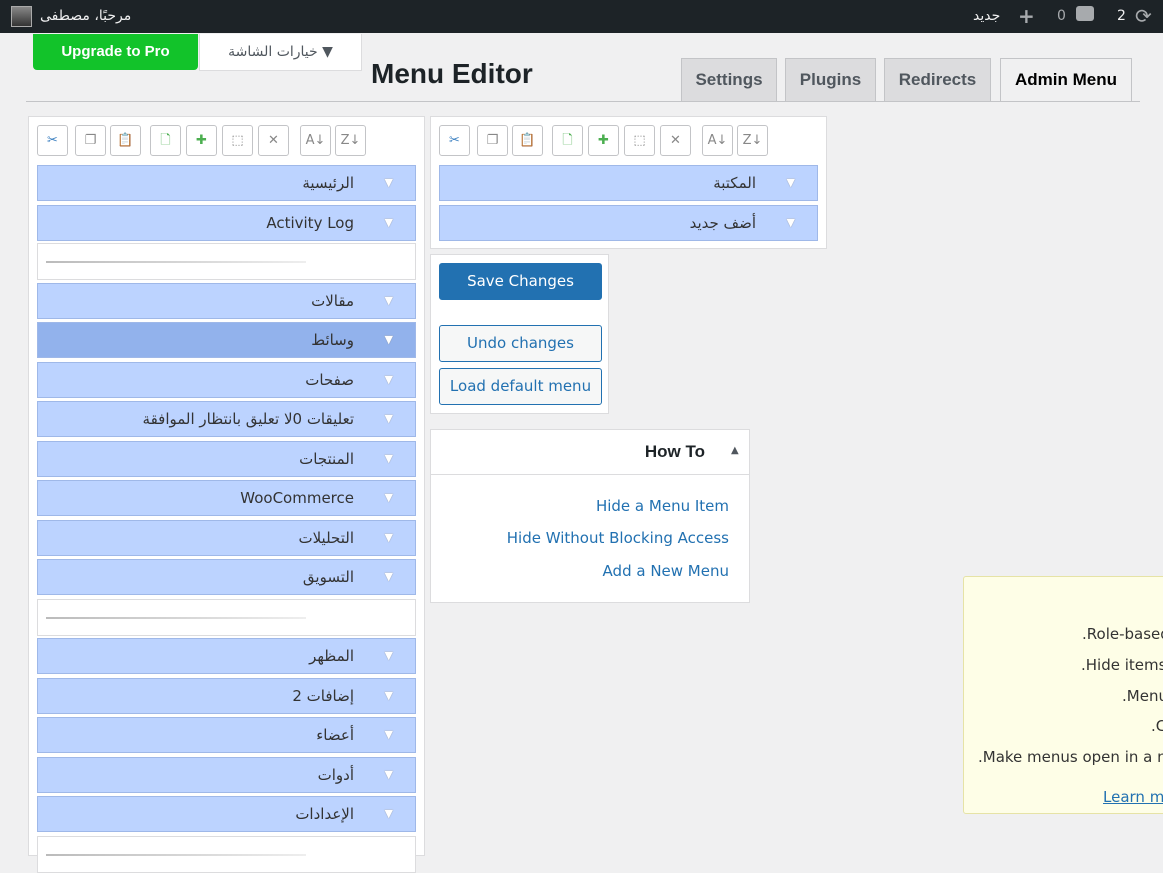 This screenshot has width=1163, height=873. Describe the element at coordinates (618, 538) in the screenshot. I see `howto-link: Hide Without Blocking Access` at that location.